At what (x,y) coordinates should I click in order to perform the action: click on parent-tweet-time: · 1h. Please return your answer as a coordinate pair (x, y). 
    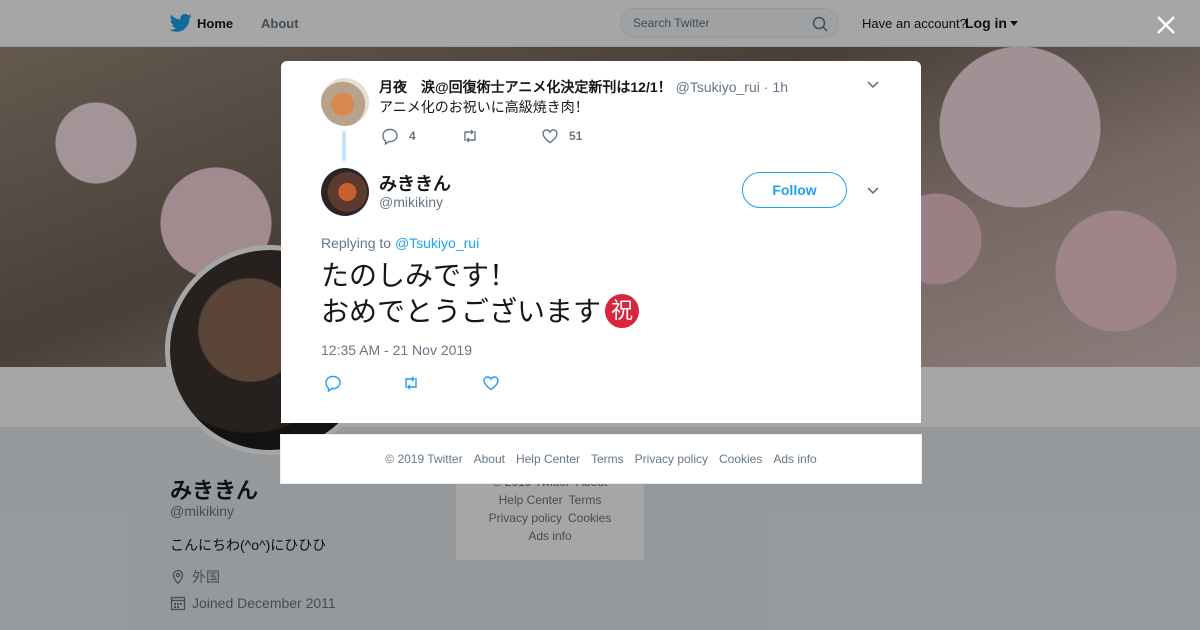
    Looking at the image, I should click on (776, 87).